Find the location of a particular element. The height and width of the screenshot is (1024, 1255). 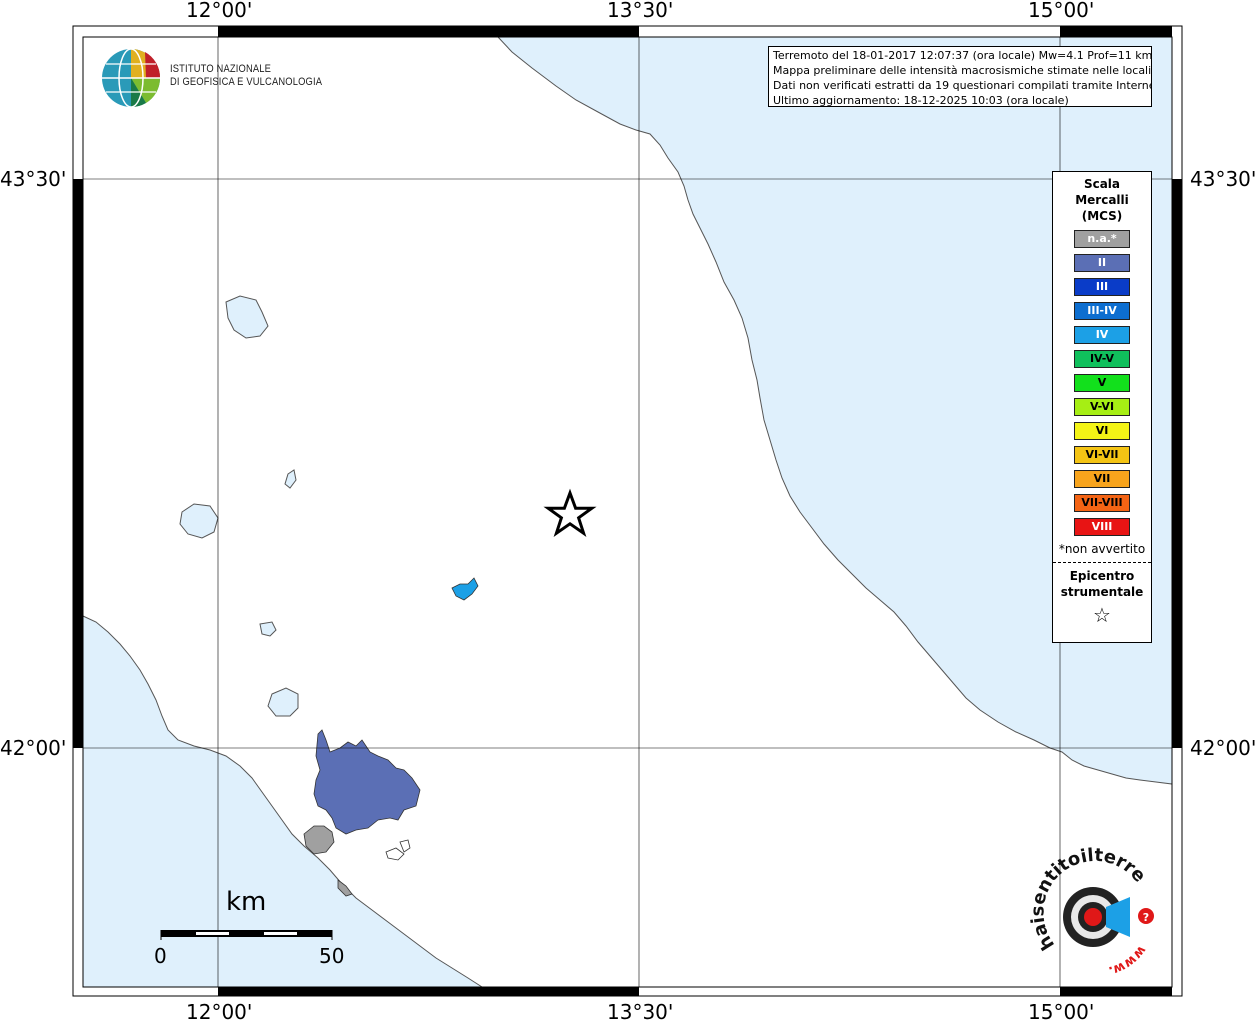

lat-label-left-2: 42°00' is located at coordinates (33, 748).